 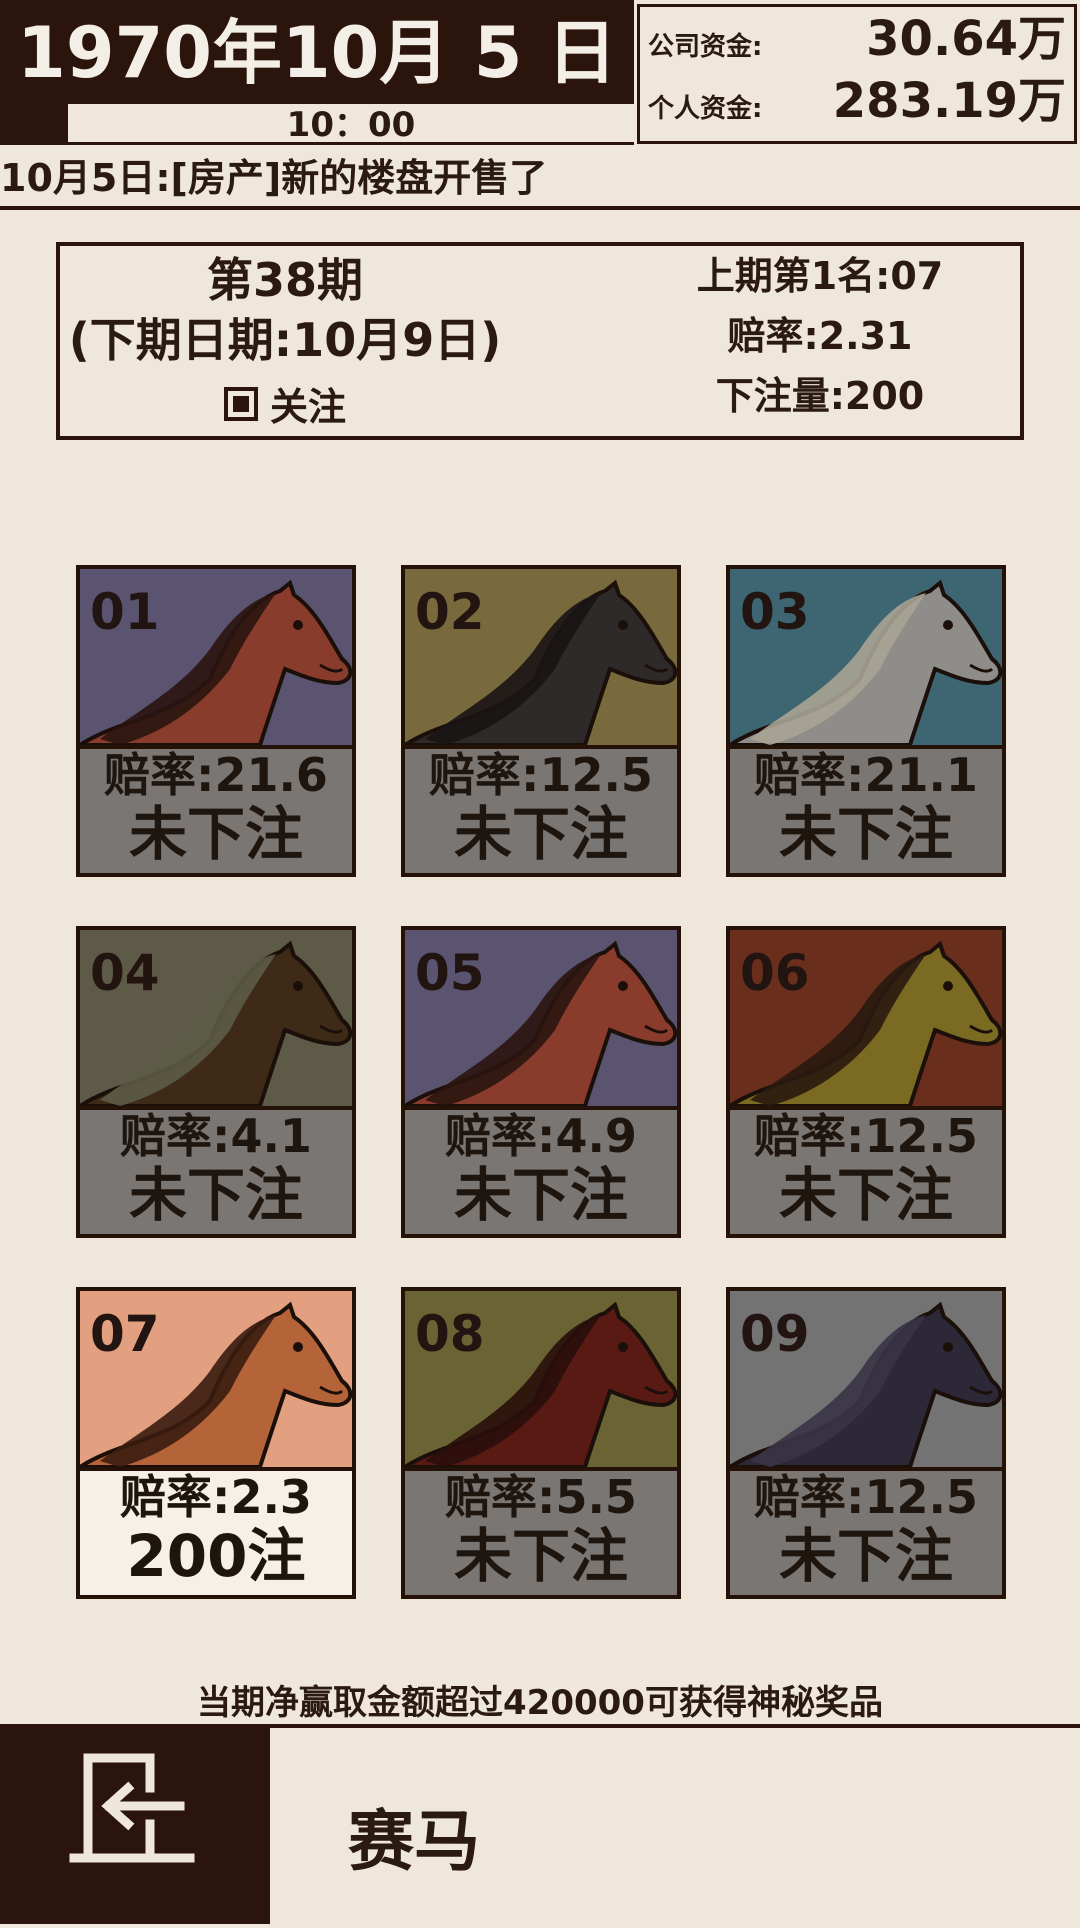 I want to click on follow-toggle: 关注, so click(x=284, y=403).